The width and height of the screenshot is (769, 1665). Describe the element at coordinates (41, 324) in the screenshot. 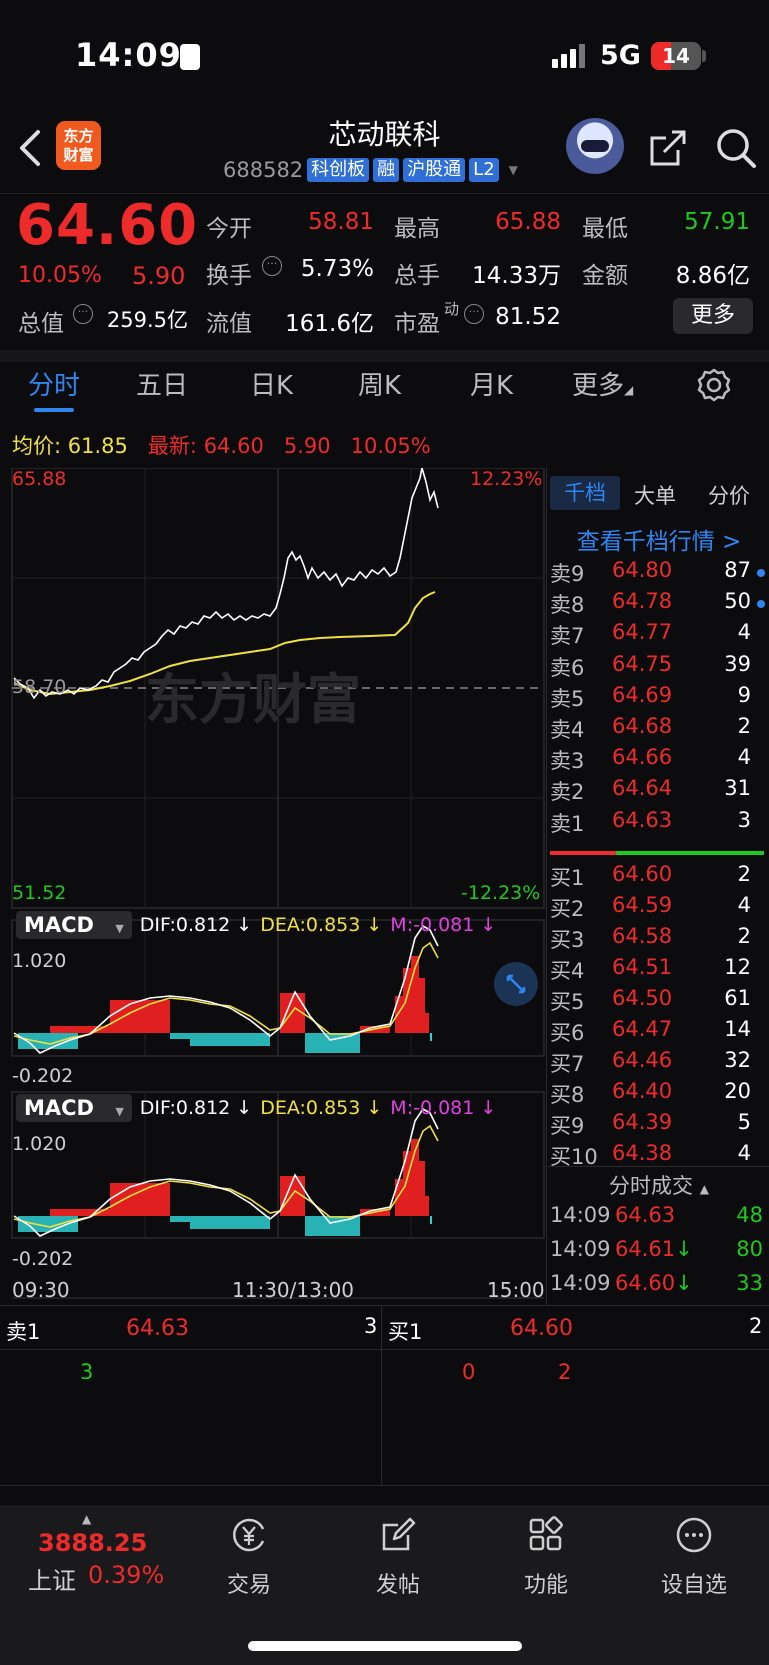

I see `market-cap-label: 总值` at that location.